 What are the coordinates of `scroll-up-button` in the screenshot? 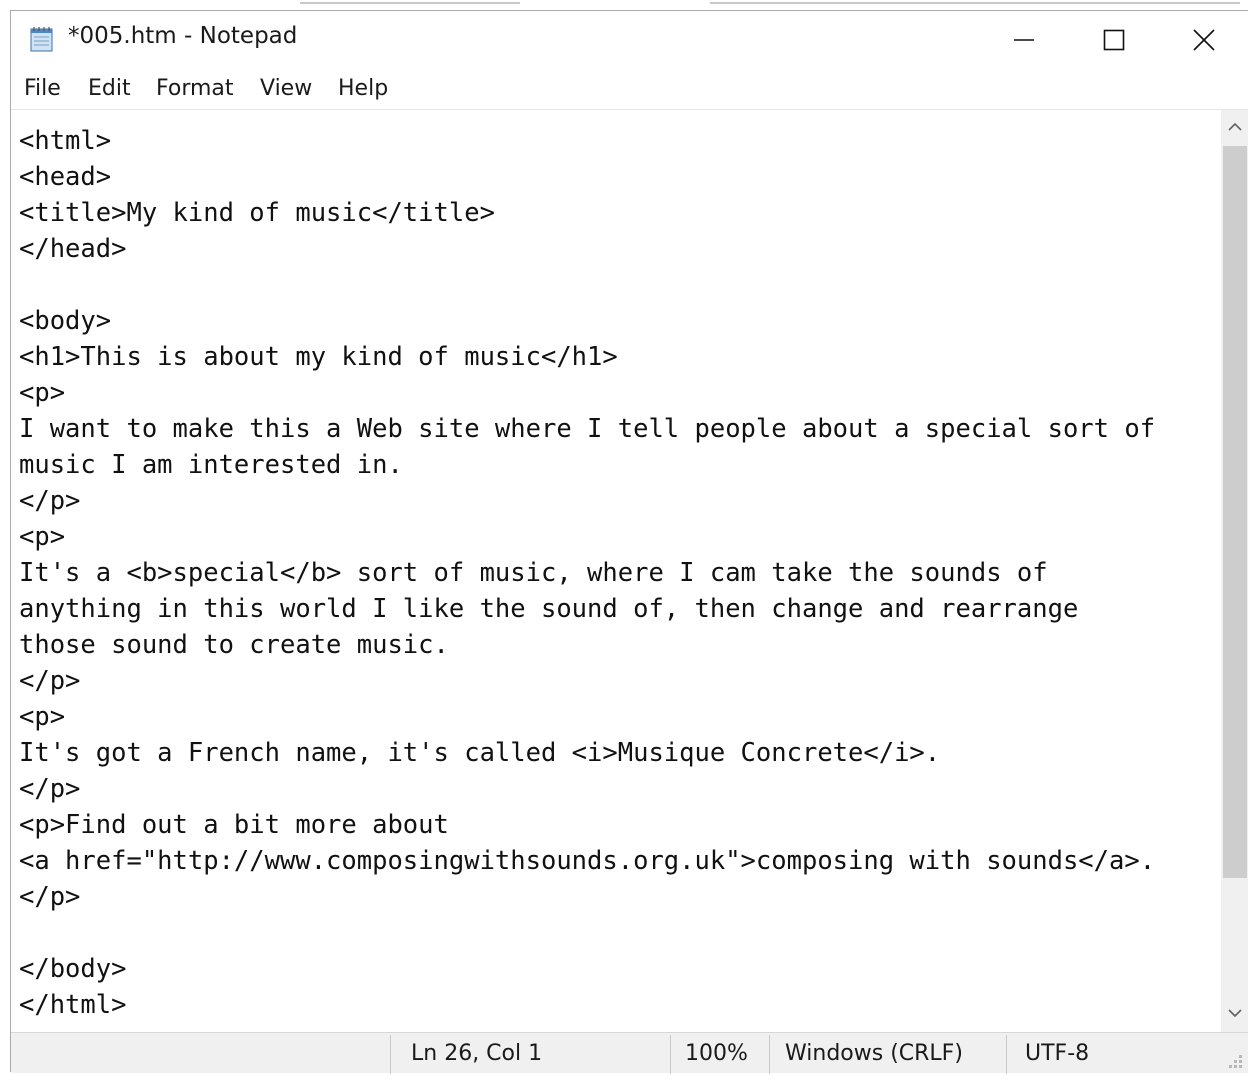 It's located at (1234, 128).